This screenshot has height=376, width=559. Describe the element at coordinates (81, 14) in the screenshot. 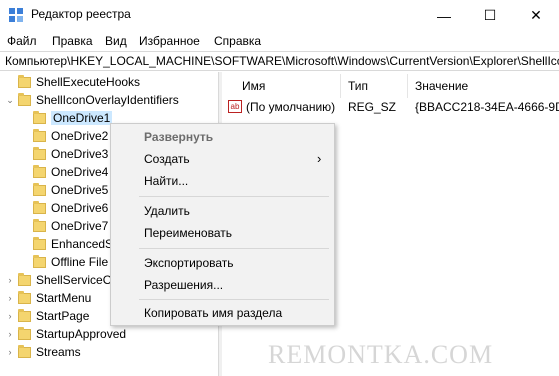

I see `window-title: Редактор реестра` at that location.